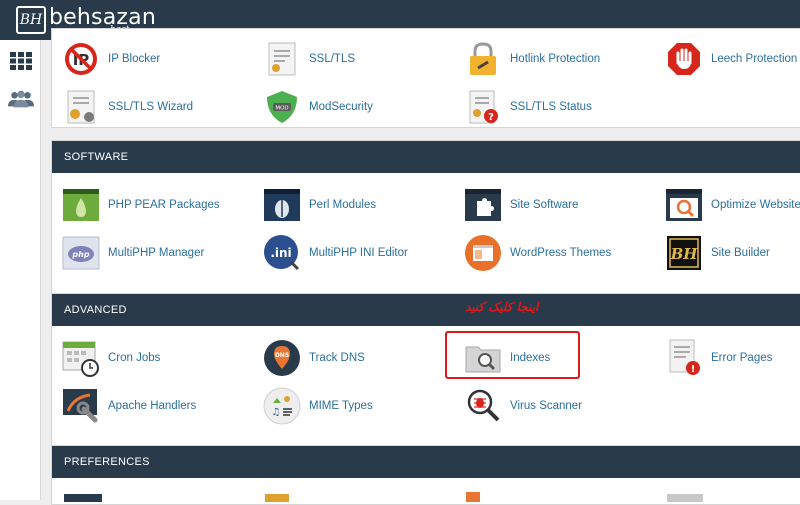 This screenshot has width=800, height=505. I want to click on software-site-software: Site Software, so click(521, 205).